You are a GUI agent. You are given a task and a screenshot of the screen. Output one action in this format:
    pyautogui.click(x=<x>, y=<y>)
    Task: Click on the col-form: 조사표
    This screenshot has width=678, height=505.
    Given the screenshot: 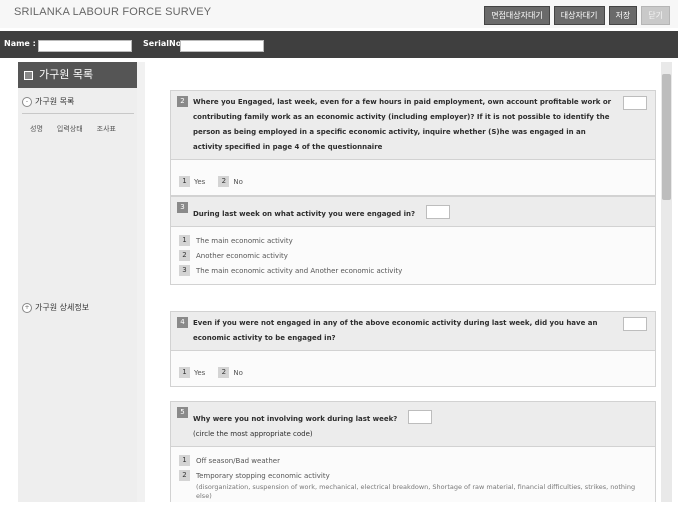 What is the action you would take?
    pyautogui.click(x=106, y=129)
    